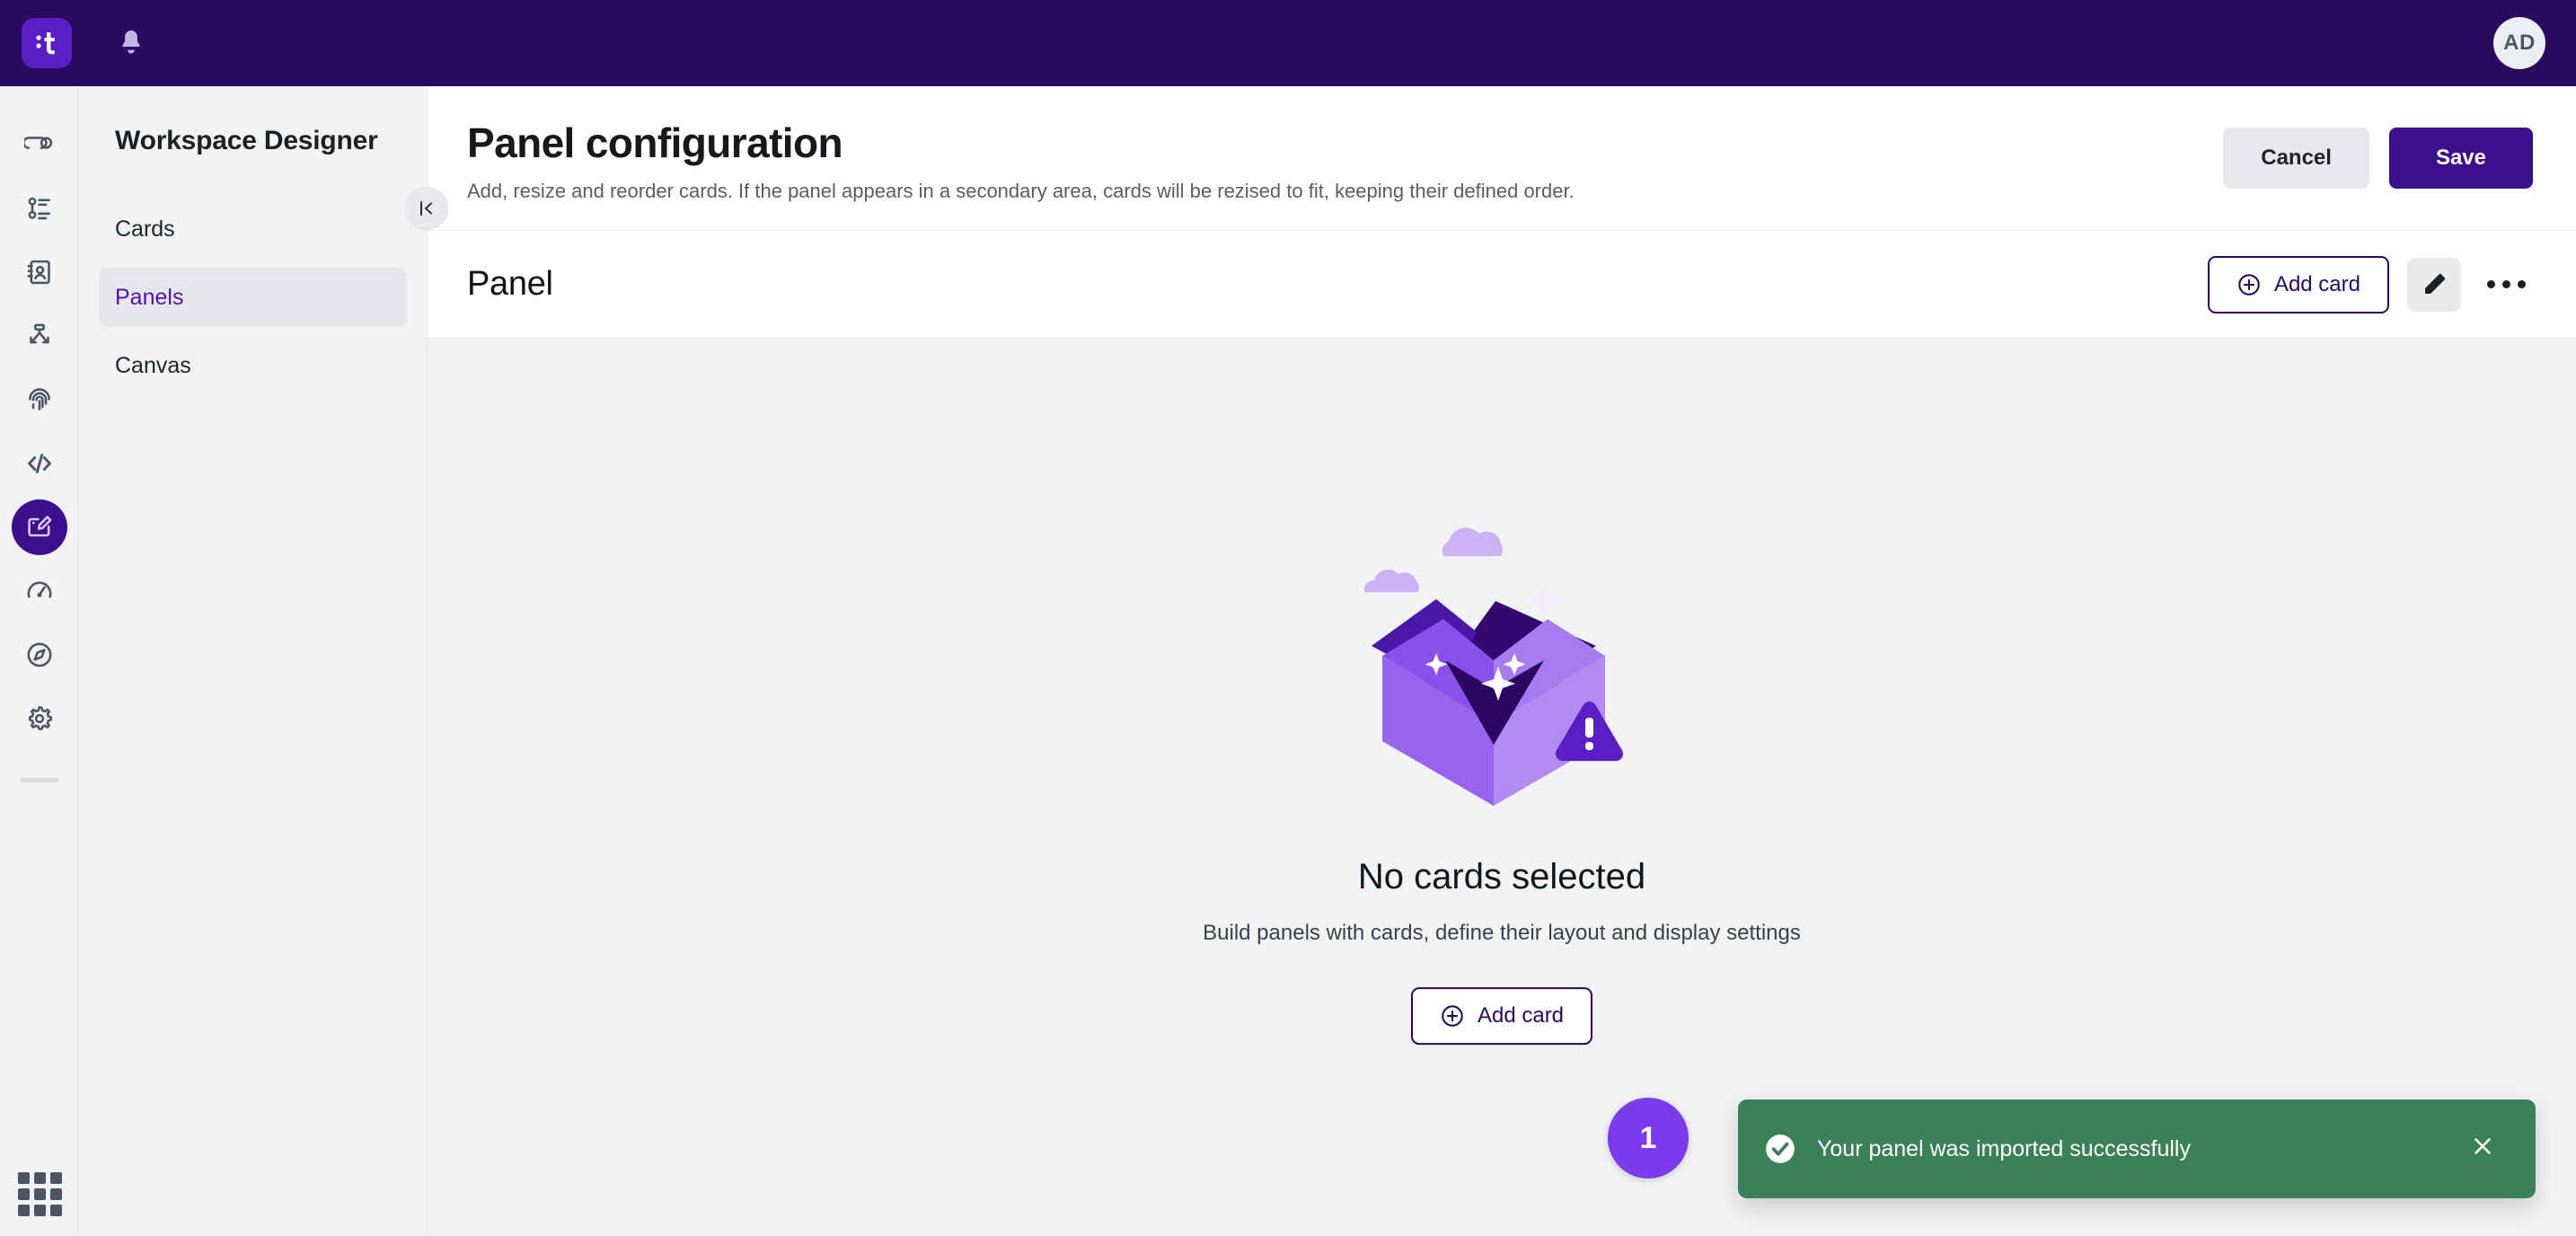 Image resolution: width=2576 pixels, height=1236 pixels. I want to click on toast-close-button, so click(2482, 1149).